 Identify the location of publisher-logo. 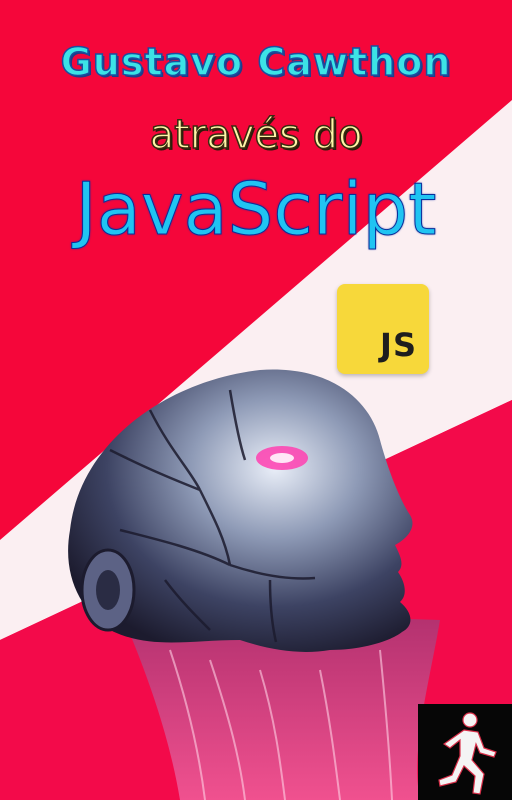
(465, 752).